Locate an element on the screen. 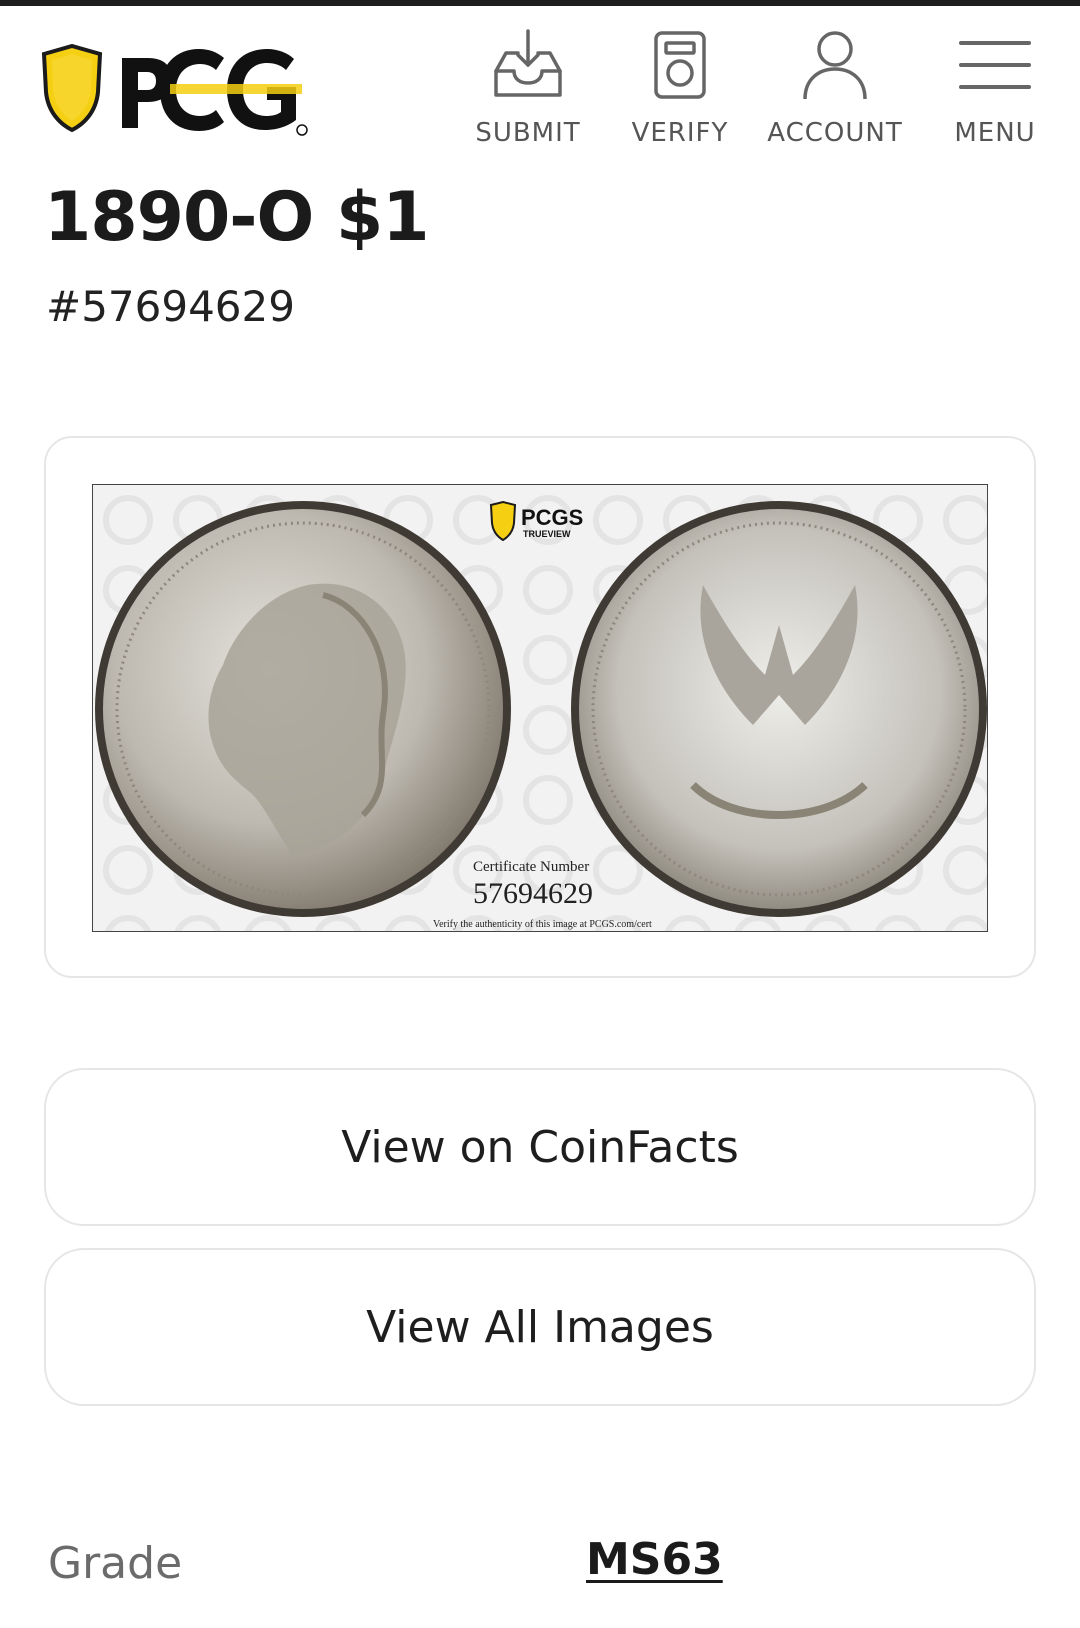 This screenshot has height=1628, width=1080. grade-label: Grade is located at coordinates (115, 1563).